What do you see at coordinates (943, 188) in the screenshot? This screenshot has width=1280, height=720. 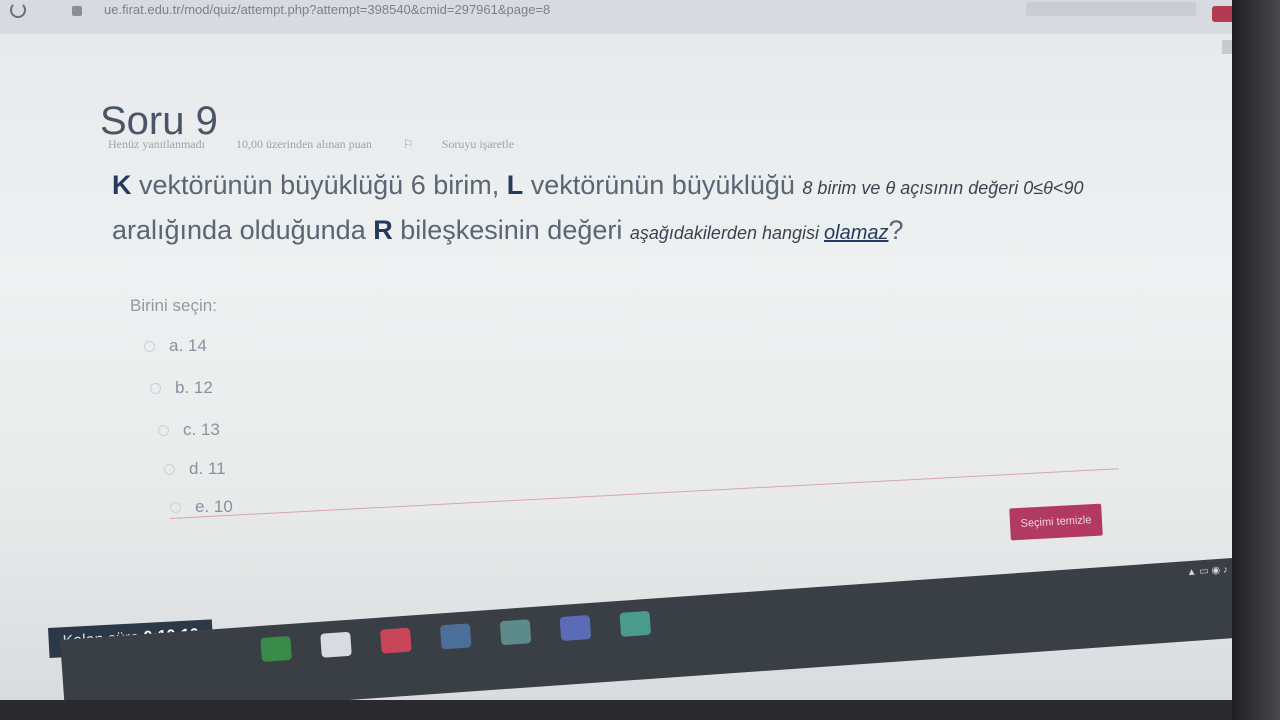 I see `question-text-italic: 8 birim ve θ açısının değeri 0≤θ<90` at bounding box center [943, 188].